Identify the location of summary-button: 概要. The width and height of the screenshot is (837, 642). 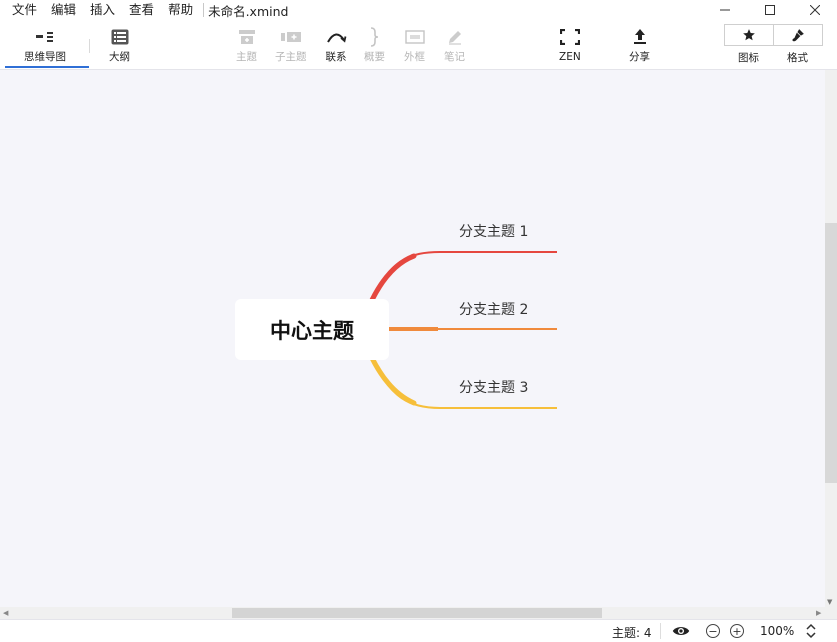
(374, 45).